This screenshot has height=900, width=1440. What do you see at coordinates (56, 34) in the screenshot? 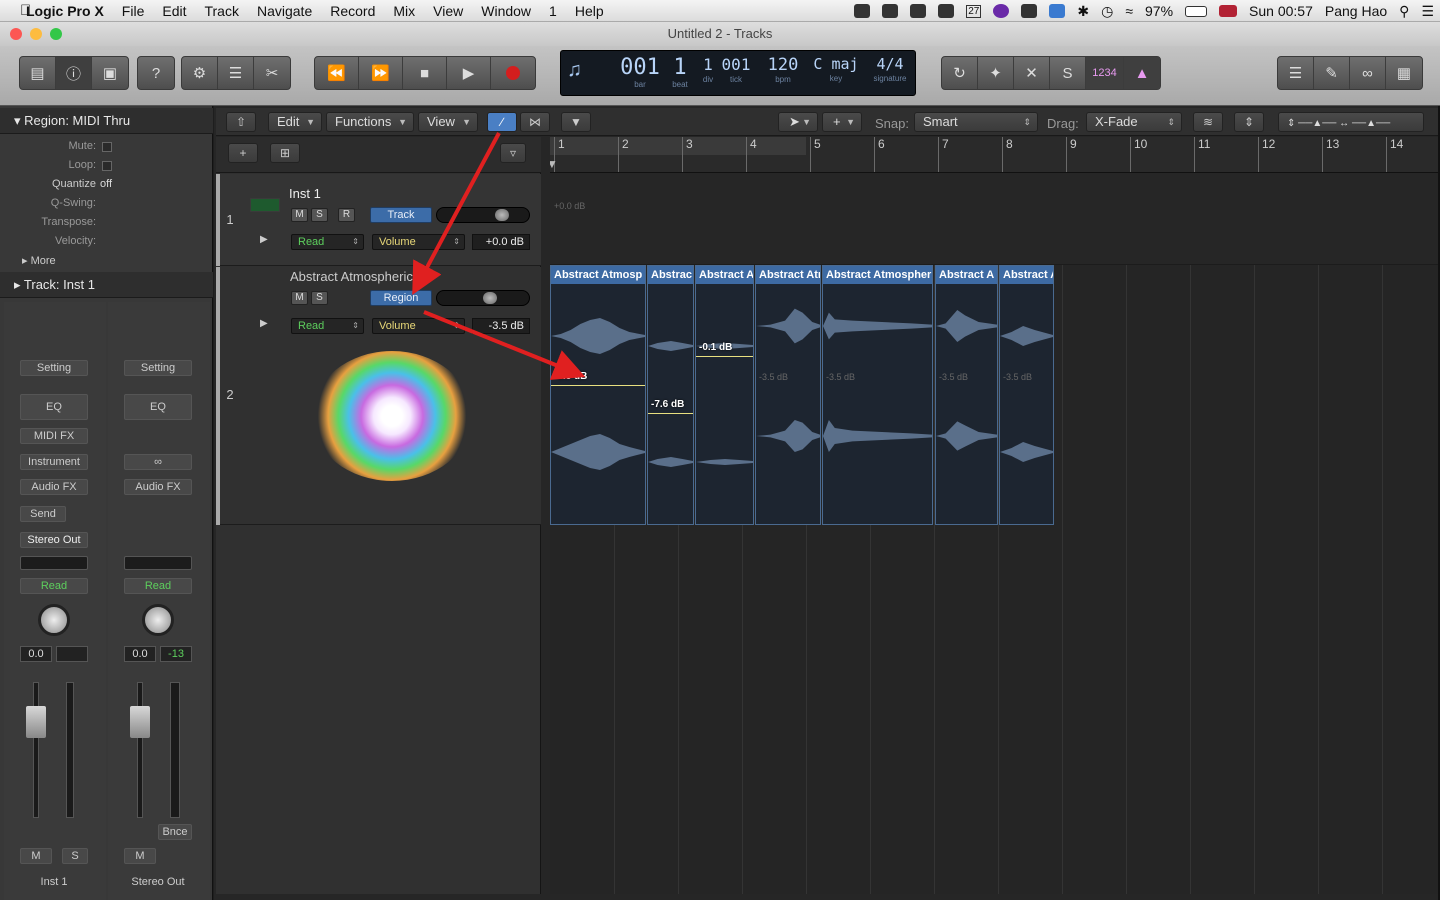
I see `zoom-window-button` at bounding box center [56, 34].